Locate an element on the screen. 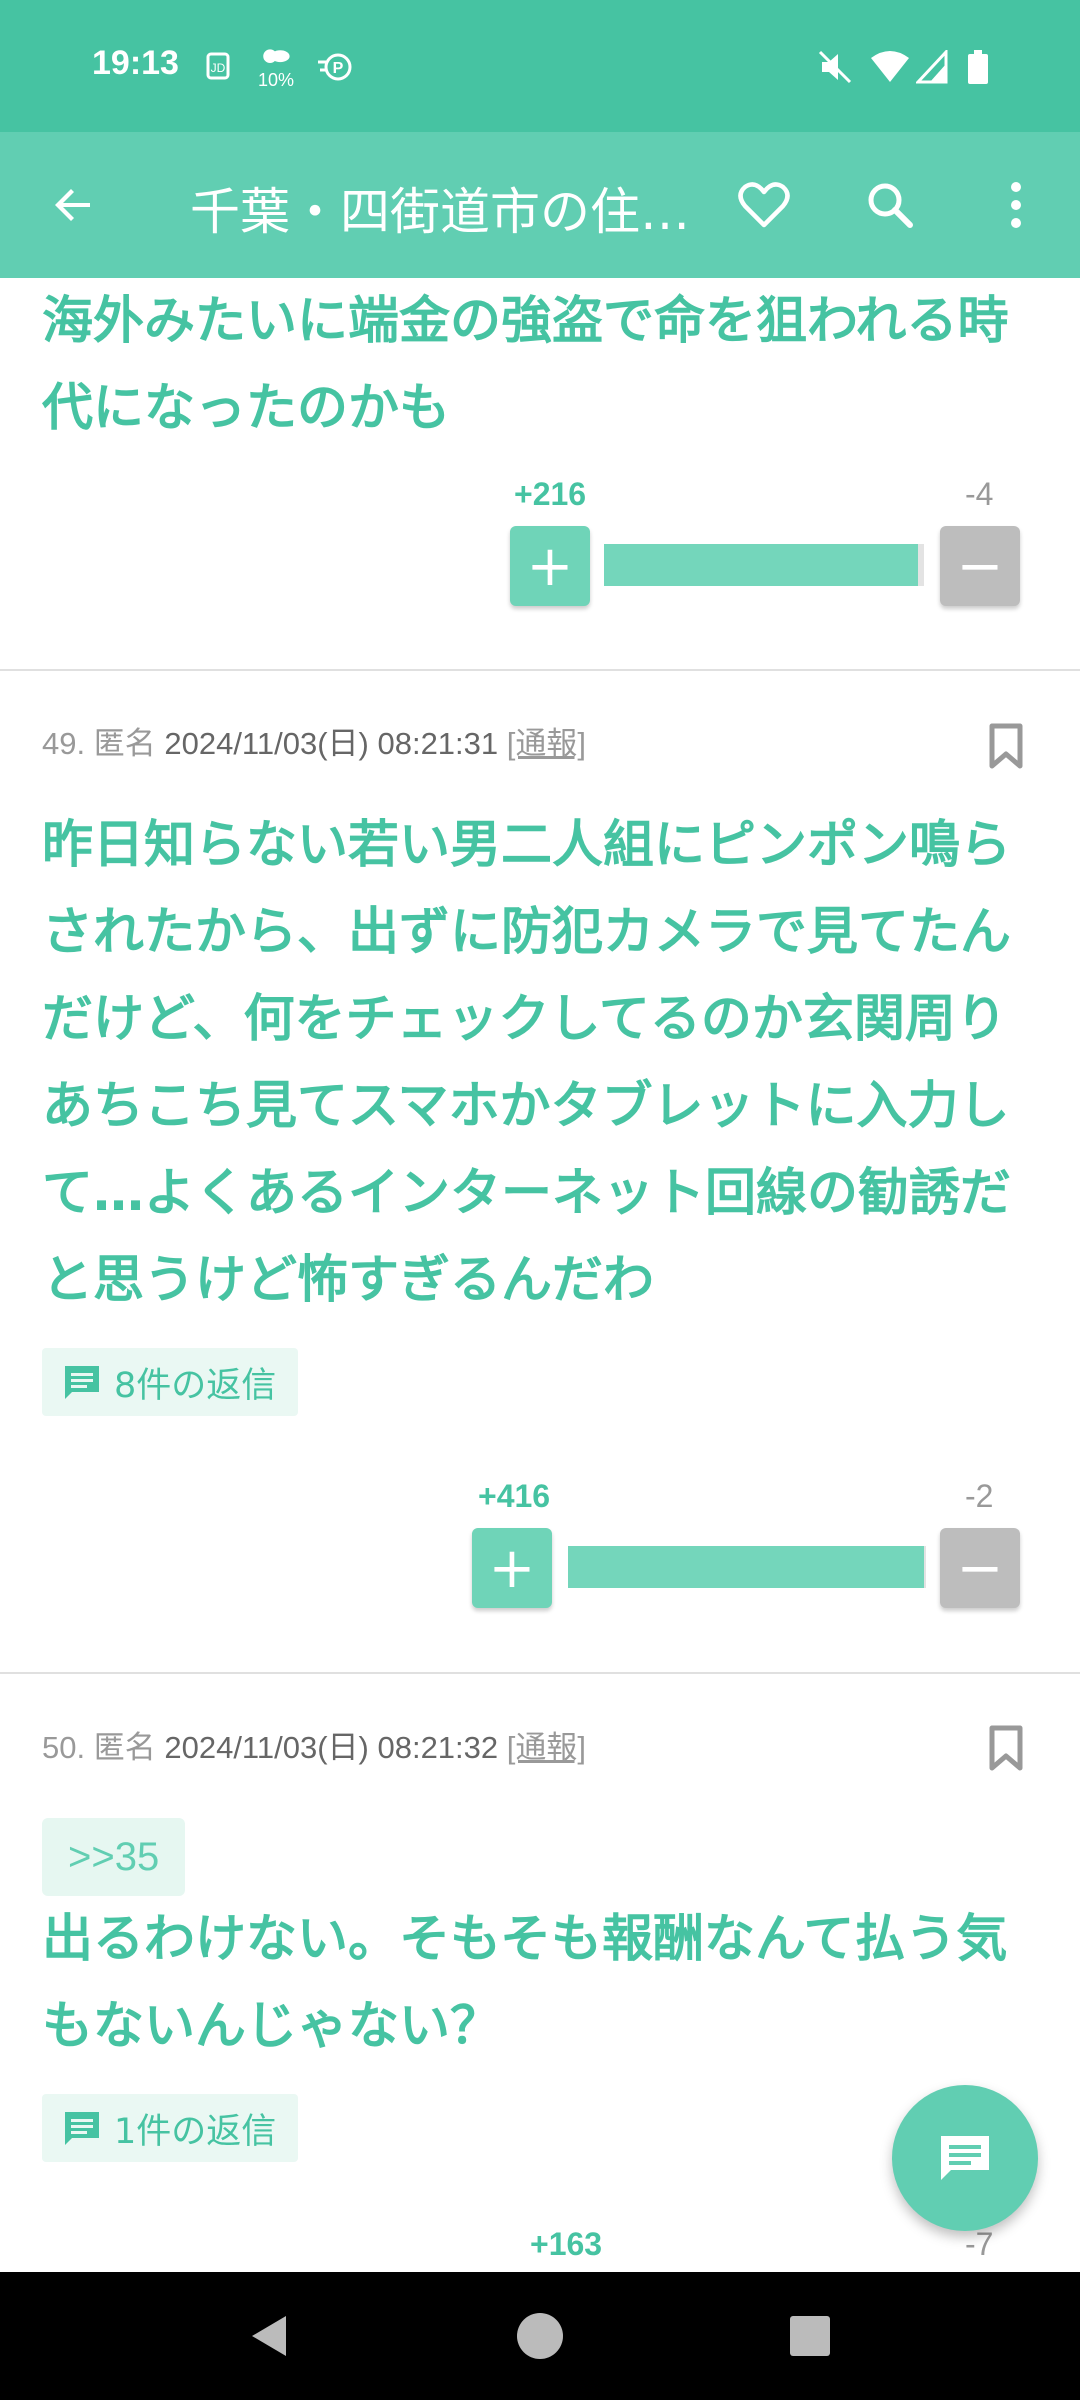  comment-body: 出るわけない。そもそも報酬なんて払う気もないんじゃない？ is located at coordinates (525, 1983).